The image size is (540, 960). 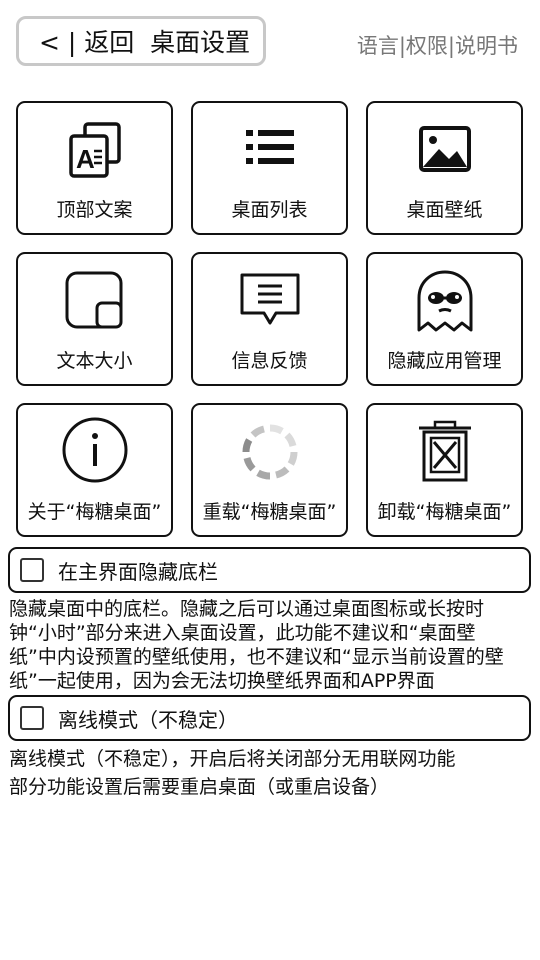 What do you see at coordinates (437, 45) in the screenshot?
I see `header-links: 语言|权限|说明书` at bounding box center [437, 45].